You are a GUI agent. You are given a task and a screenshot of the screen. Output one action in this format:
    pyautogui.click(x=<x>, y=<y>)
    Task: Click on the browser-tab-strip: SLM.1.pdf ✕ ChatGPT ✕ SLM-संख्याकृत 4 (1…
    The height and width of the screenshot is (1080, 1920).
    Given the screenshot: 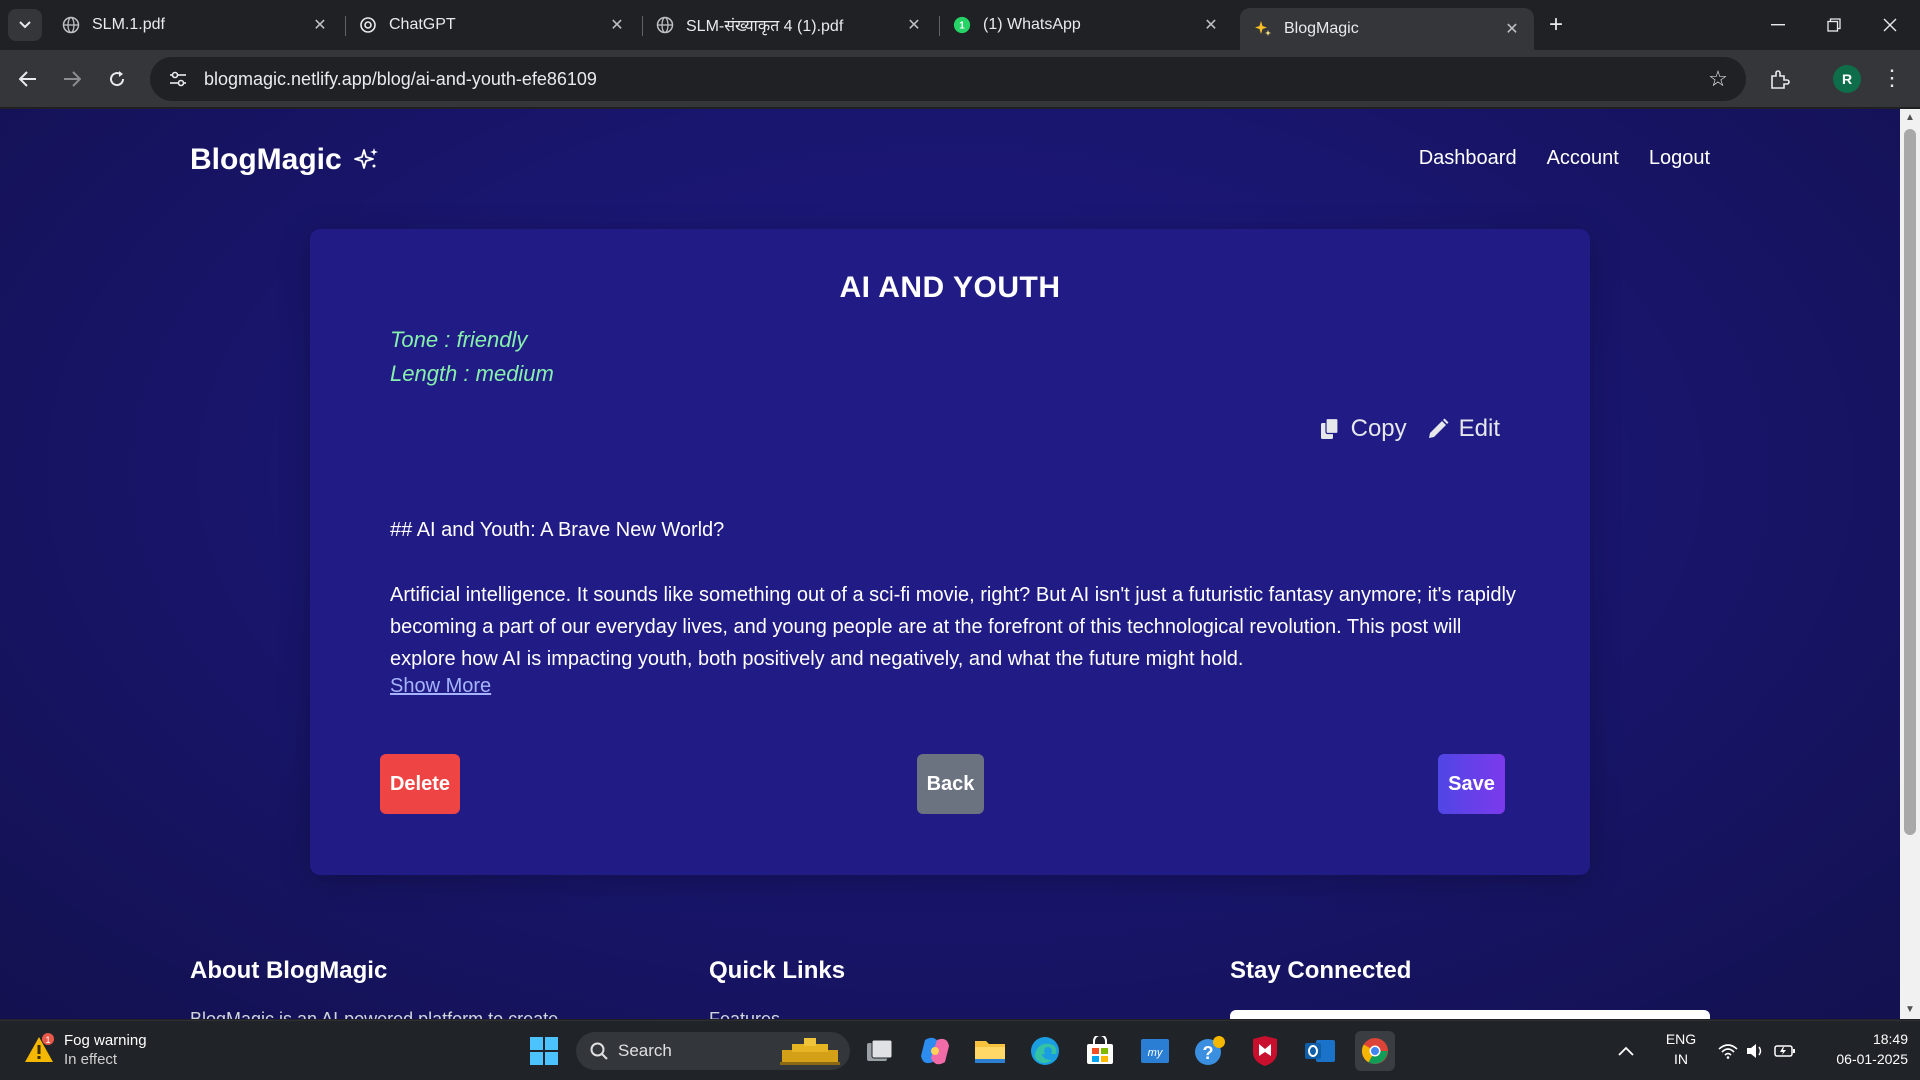 What is the action you would take?
    pyautogui.click(x=960, y=25)
    